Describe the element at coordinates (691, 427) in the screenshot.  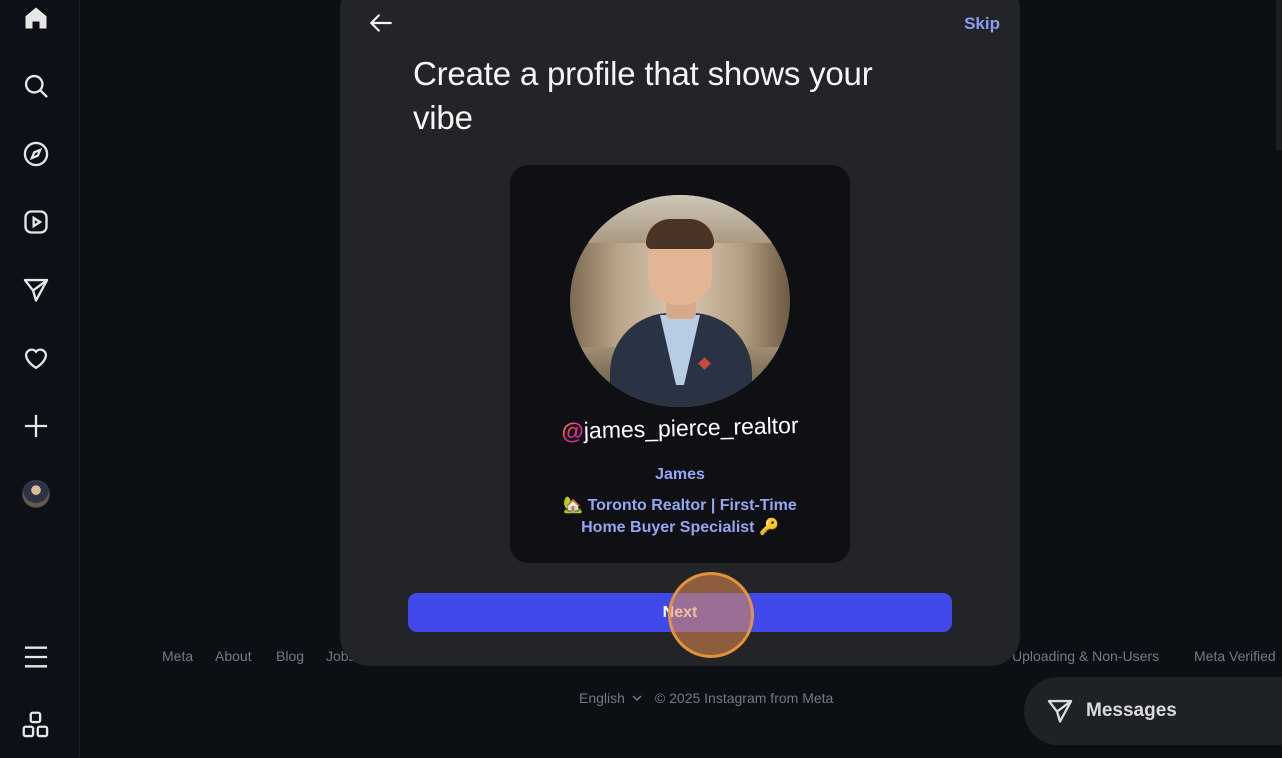
I see `username-text: james_pierce_realtor` at that location.